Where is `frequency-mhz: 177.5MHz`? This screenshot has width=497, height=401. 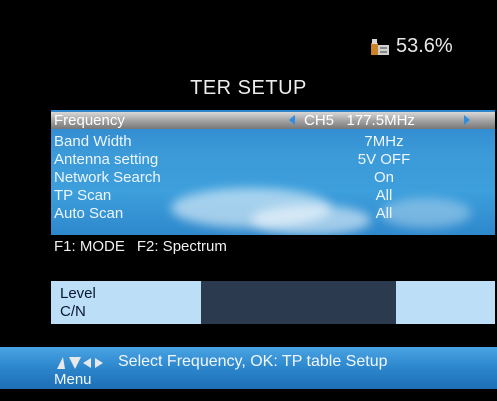 frequency-mhz: 177.5MHz is located at coordinates (380, 120).